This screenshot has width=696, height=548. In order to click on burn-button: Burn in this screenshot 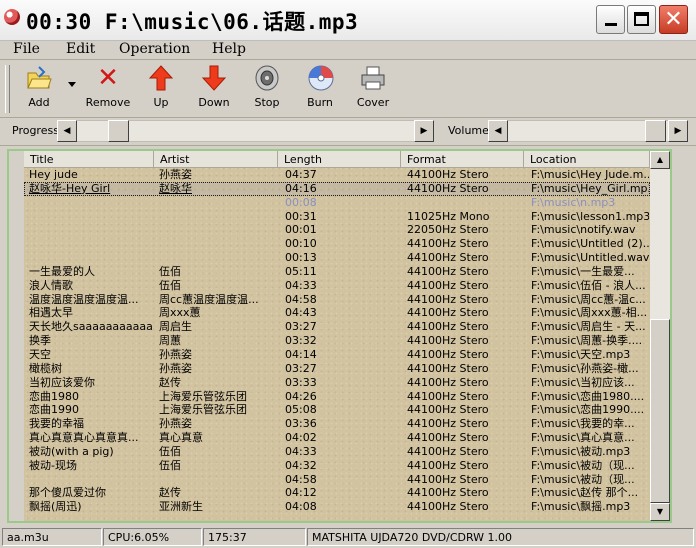, I will do `click(320, 88)`.